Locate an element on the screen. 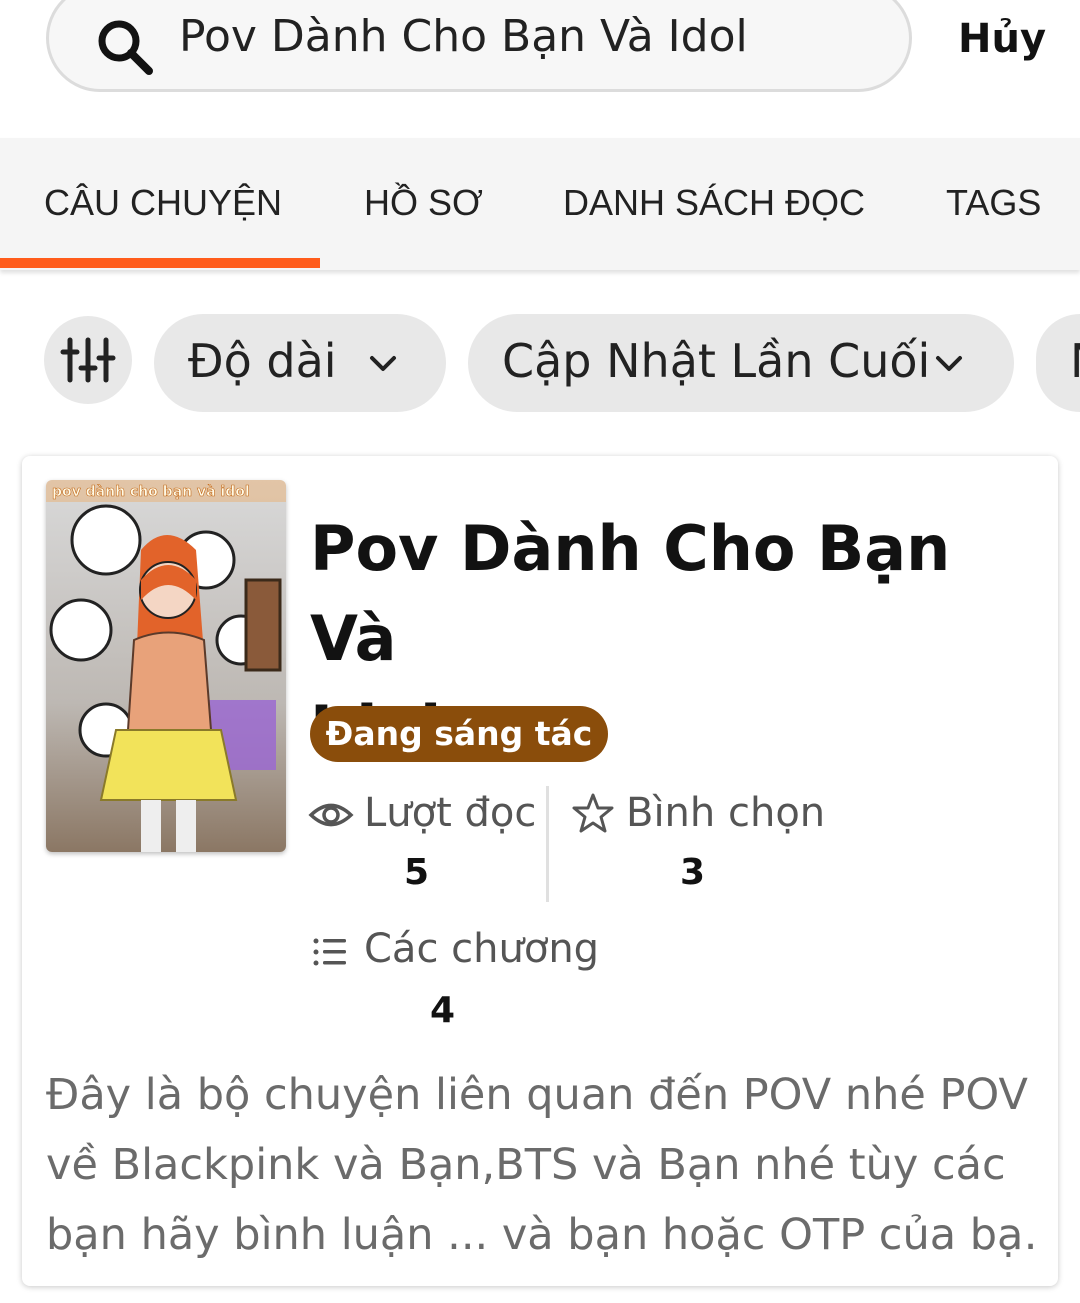 The image size is (1080, 1303). filter-settings-button is located at coordinates (88, 360).